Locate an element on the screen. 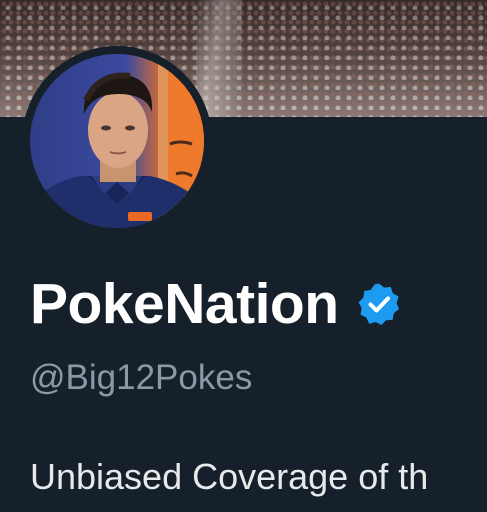  avatar-photo is located at coordinates (117, 141).